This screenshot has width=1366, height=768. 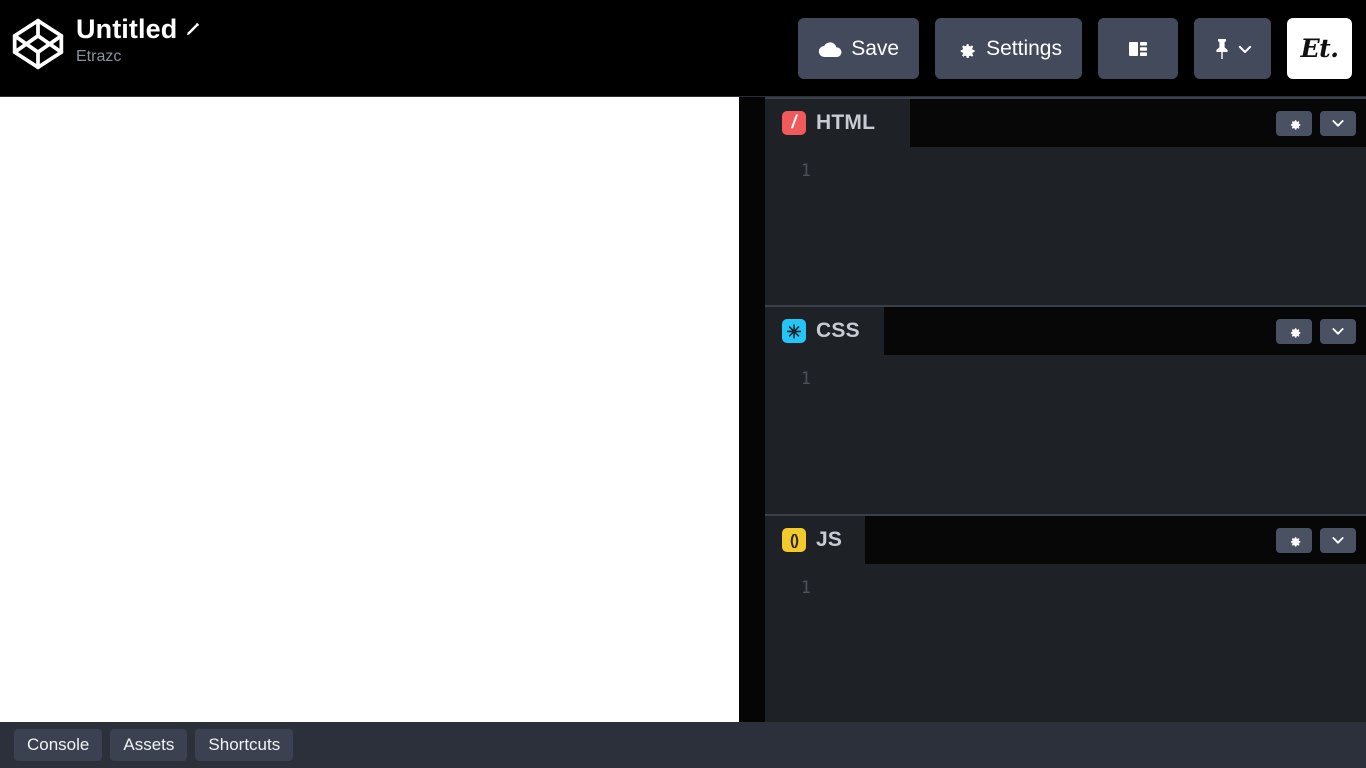 What do you see at coordinates (683, 48) in the screenshot?
I see `app-header: Untitled Etrazc Save Settings Et.` at bounding box center [683, 48].